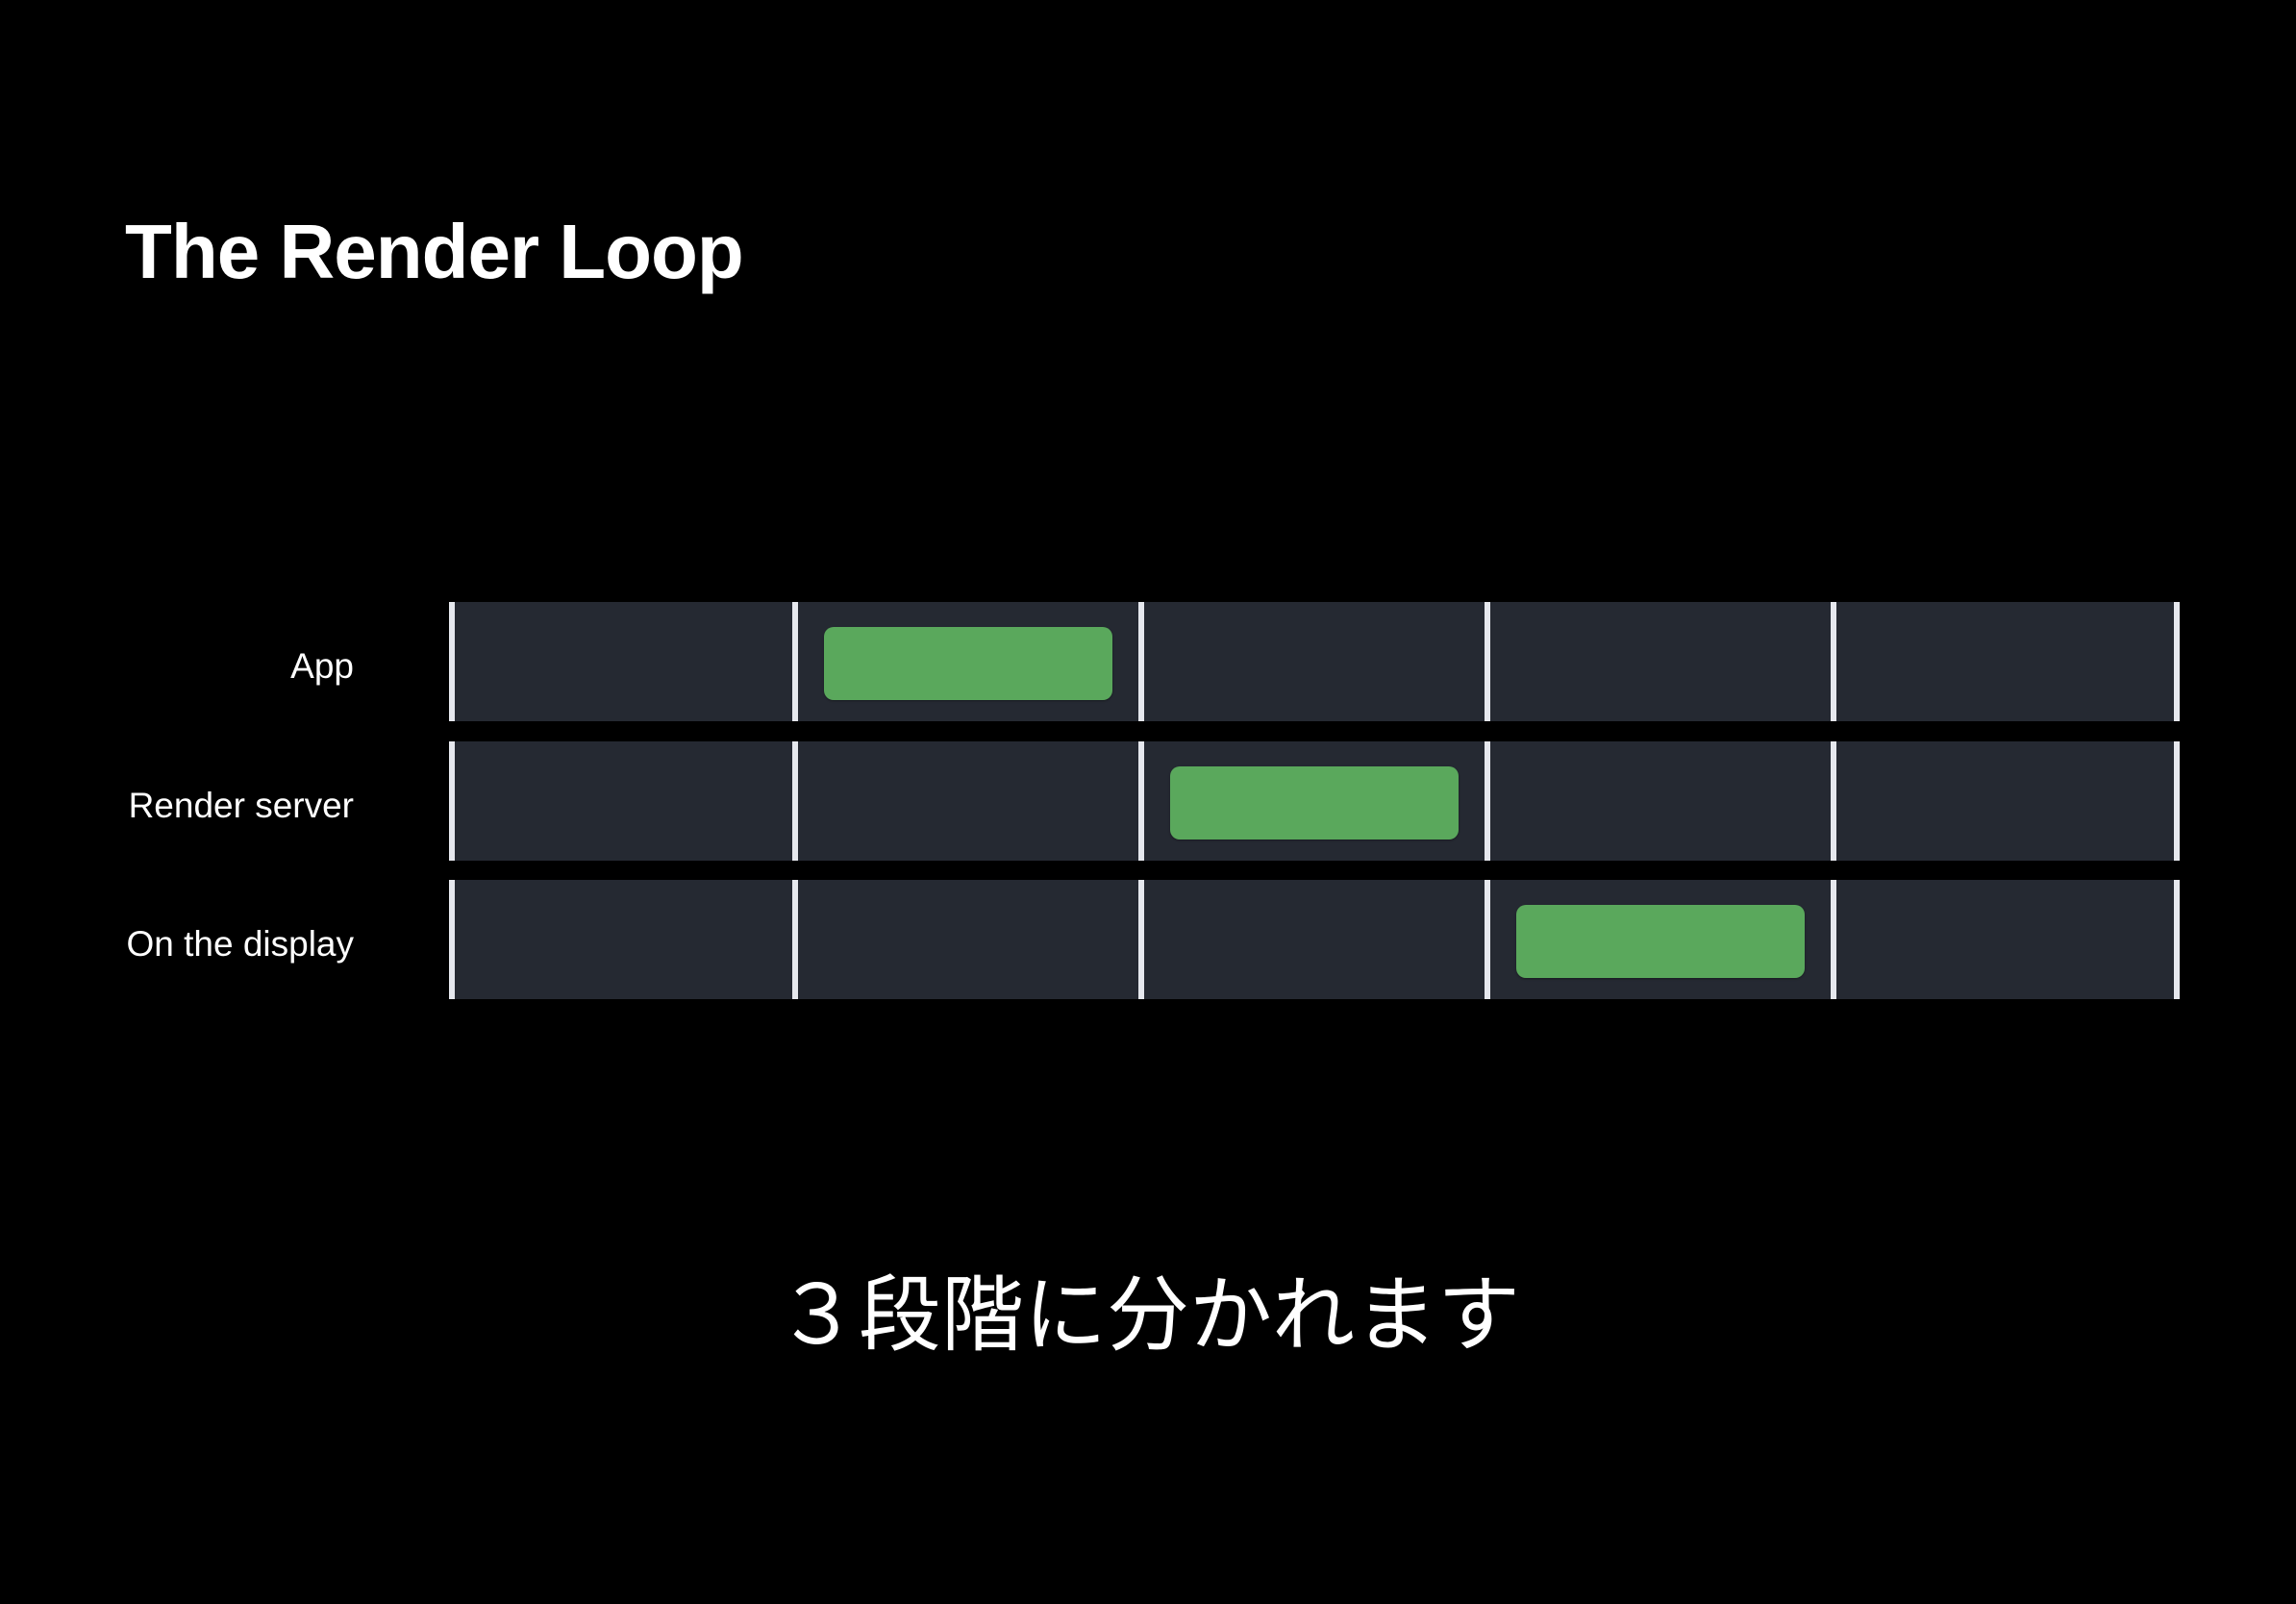 Image resolution: width=2296 pixels, height=1604 pixels. What do you see at coordinates (1148, 1315) in the screenshot?
I see `caption-subtitle: ３段階に分かれます` at bounding box center [1148, 1315].